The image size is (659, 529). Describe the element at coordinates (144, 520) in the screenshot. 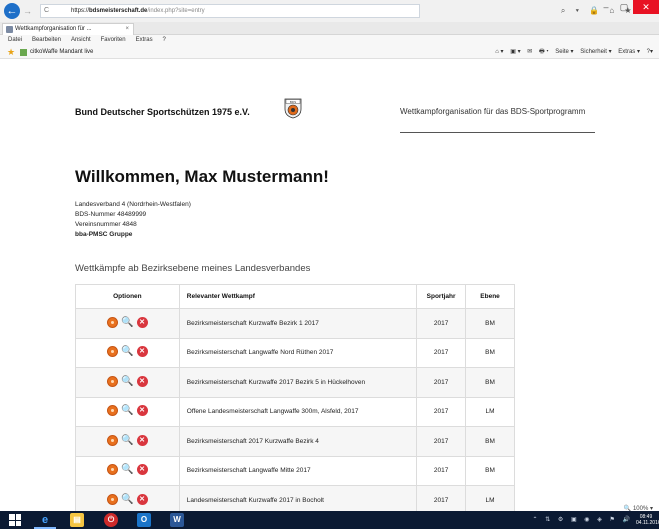

I see `outlook-icon: O` at that location.